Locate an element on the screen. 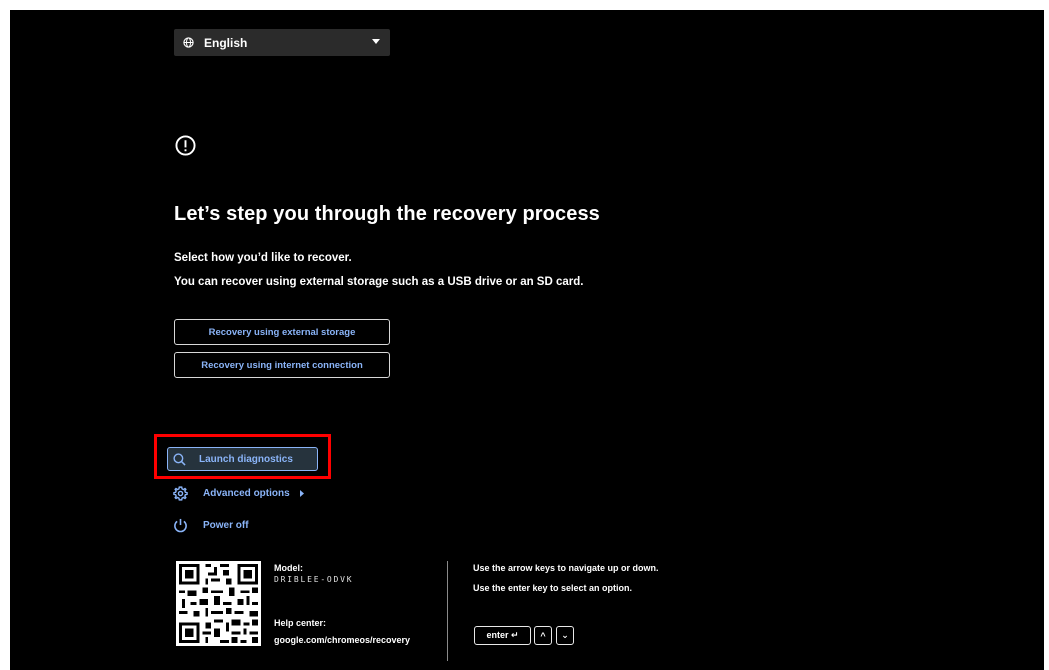 This screenshot has height=670, width=1049. gear-icon is located at coordinates (180, 493).